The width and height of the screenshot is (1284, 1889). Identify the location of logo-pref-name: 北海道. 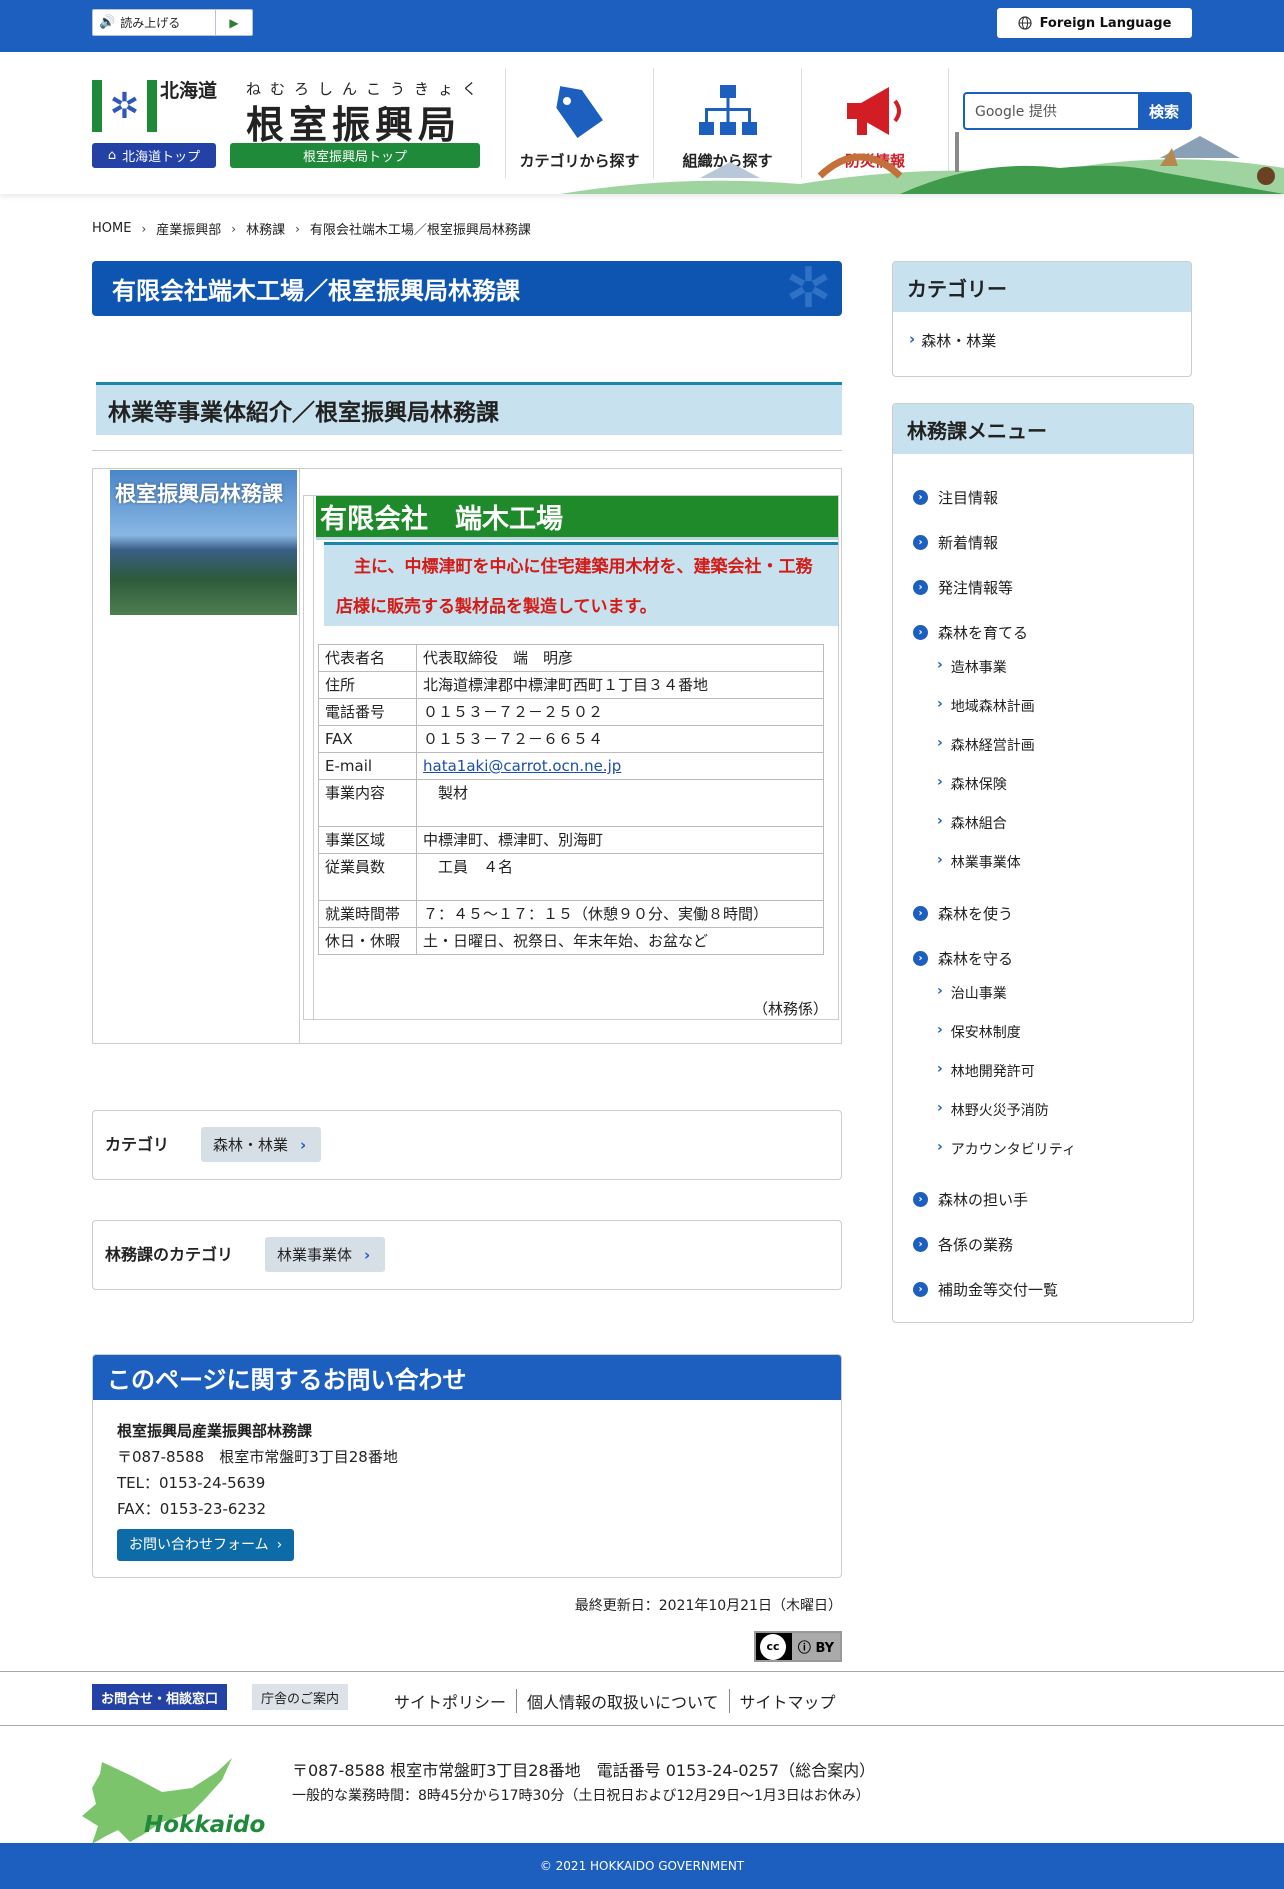
(189, 91).